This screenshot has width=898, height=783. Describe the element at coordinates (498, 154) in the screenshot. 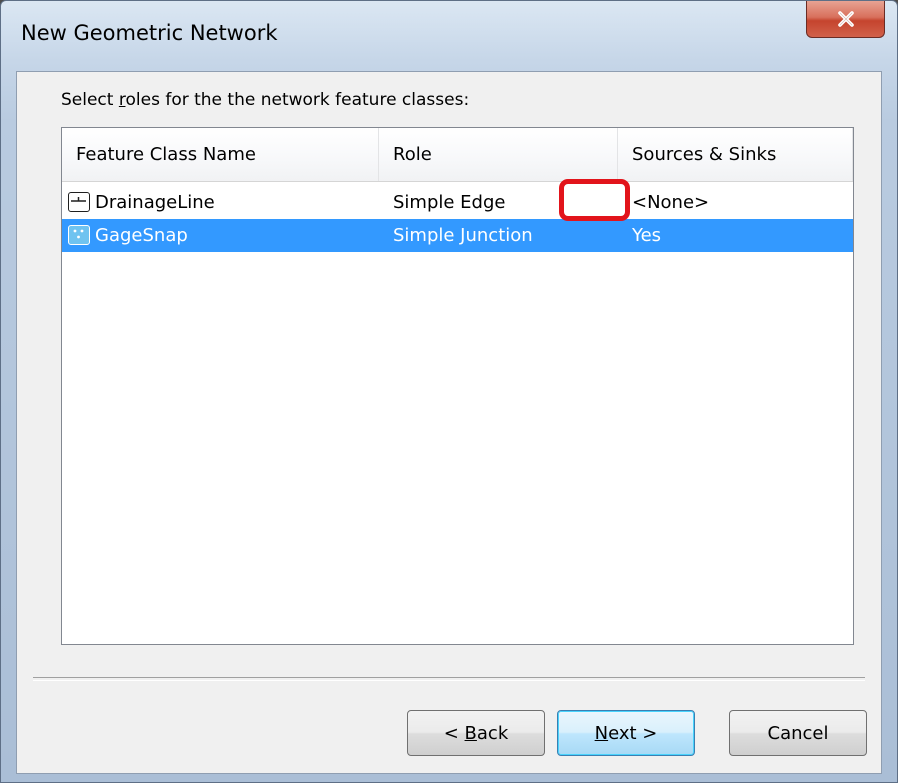

I see `column-header-role: Role` at that location.